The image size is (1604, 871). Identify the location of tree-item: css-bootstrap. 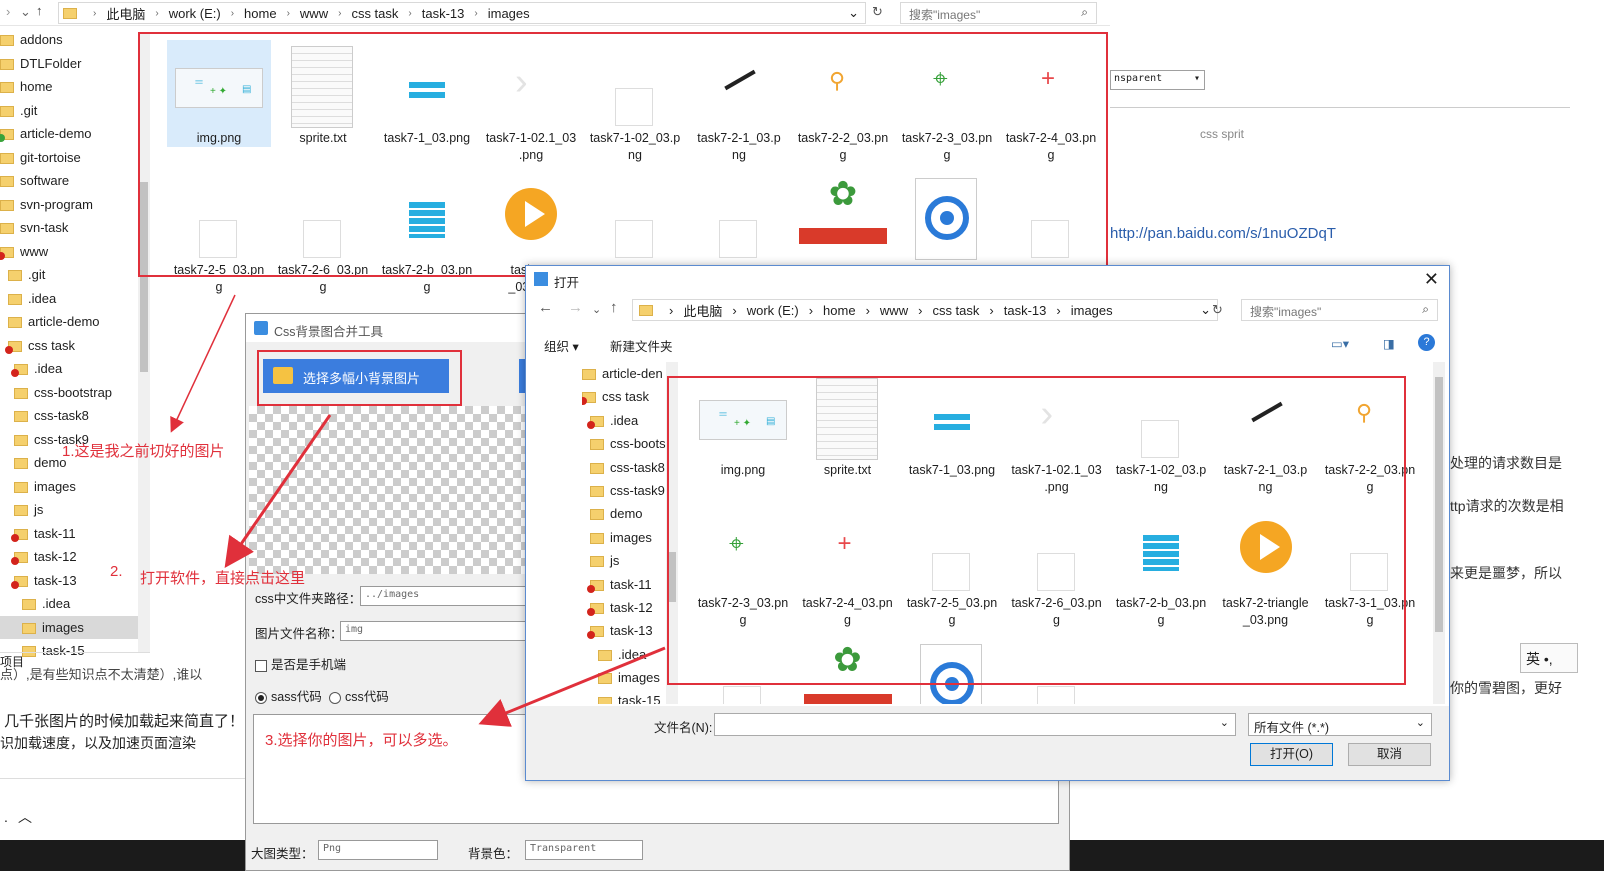
(75, 393).